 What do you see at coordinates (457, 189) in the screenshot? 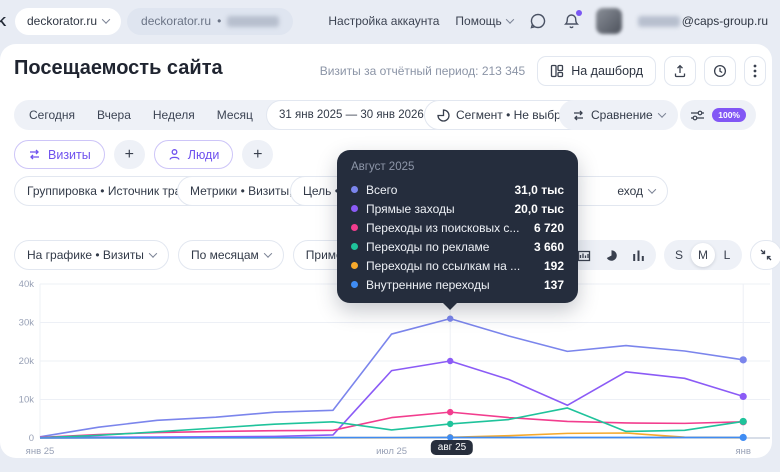
I see `tooltip-row: Всего 31,0 тыс` at bounding box center [457, 189].